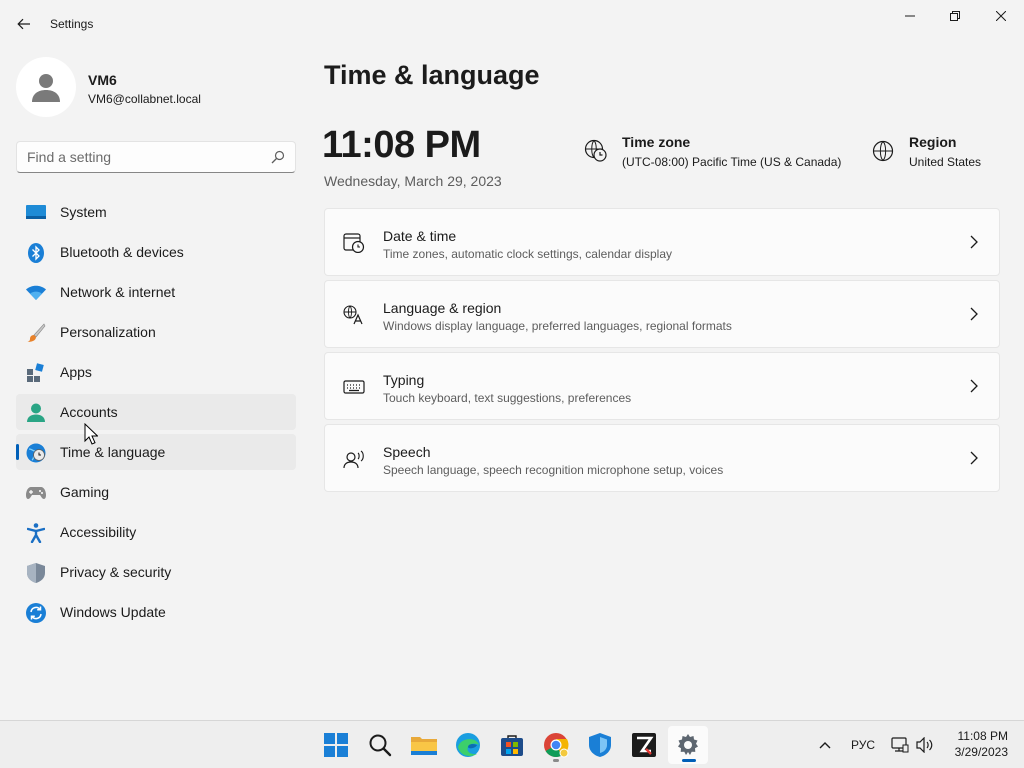 Image resolution: width=1024 pixels, height=768 pixels. Describe the element at coordinates (118, 292) in the screenshot. I see `sidebar-item-label: Network & internet` at that location.